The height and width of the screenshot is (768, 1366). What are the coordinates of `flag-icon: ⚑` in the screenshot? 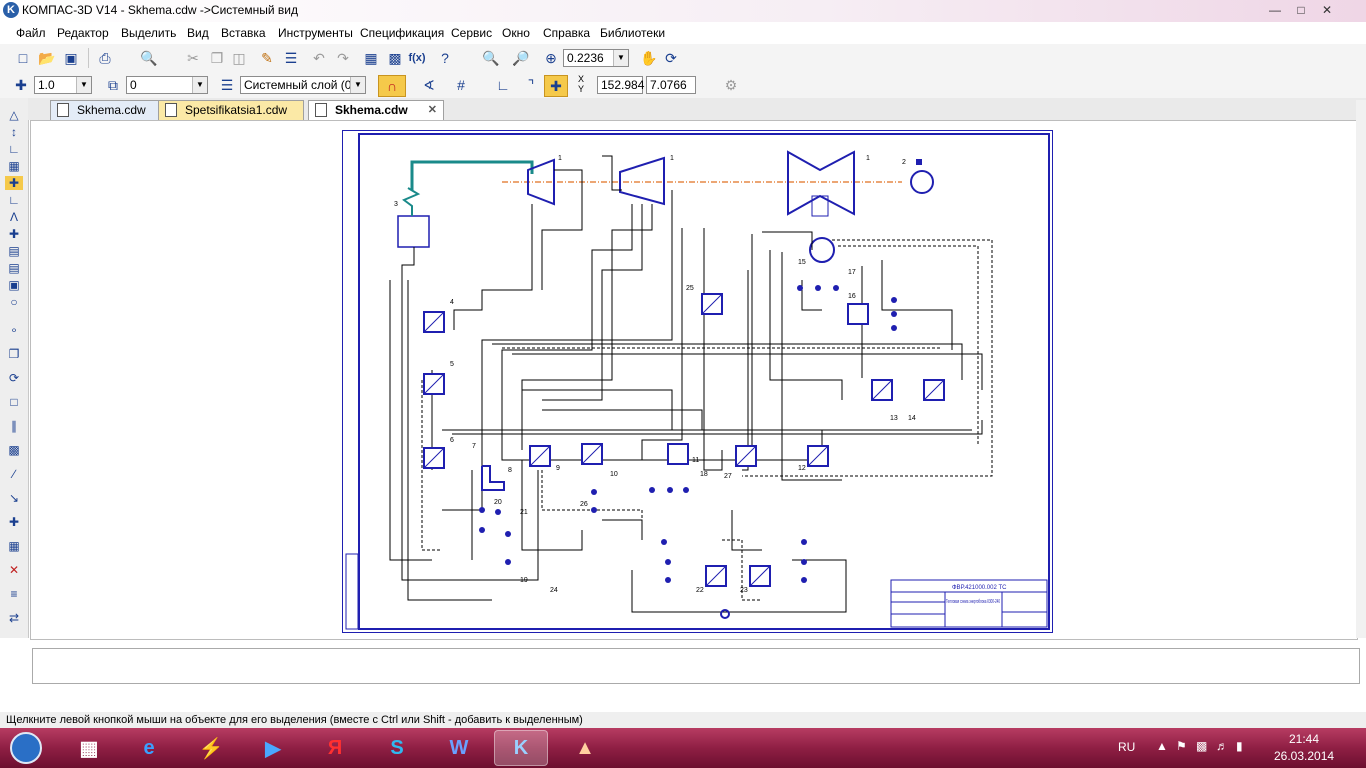 It's located at (1181, 746).